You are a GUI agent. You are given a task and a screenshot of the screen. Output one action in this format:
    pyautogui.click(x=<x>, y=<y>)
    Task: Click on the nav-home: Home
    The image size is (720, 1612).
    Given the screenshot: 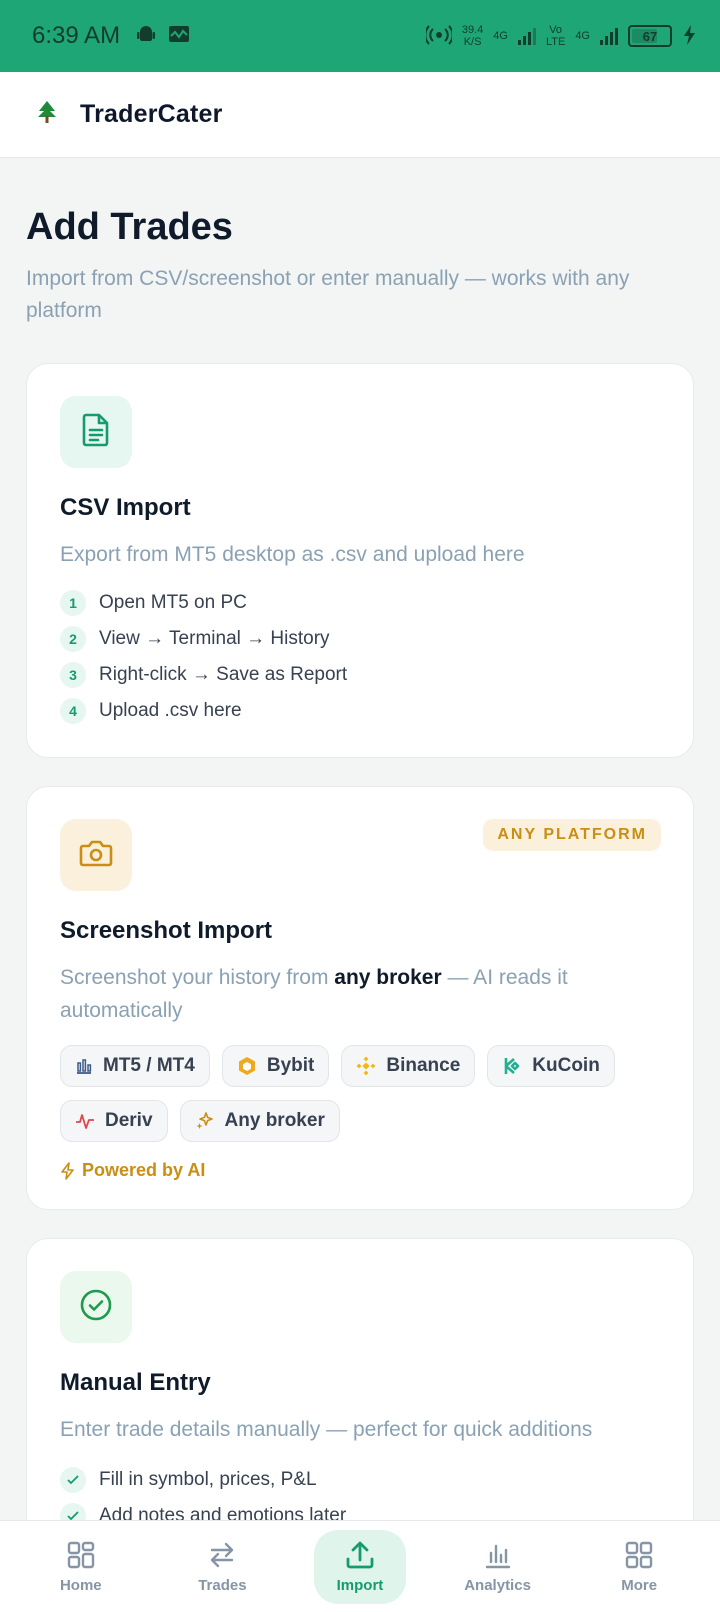 What is the action you would take?
    pyautogui.click(x=81, y=1567)
    